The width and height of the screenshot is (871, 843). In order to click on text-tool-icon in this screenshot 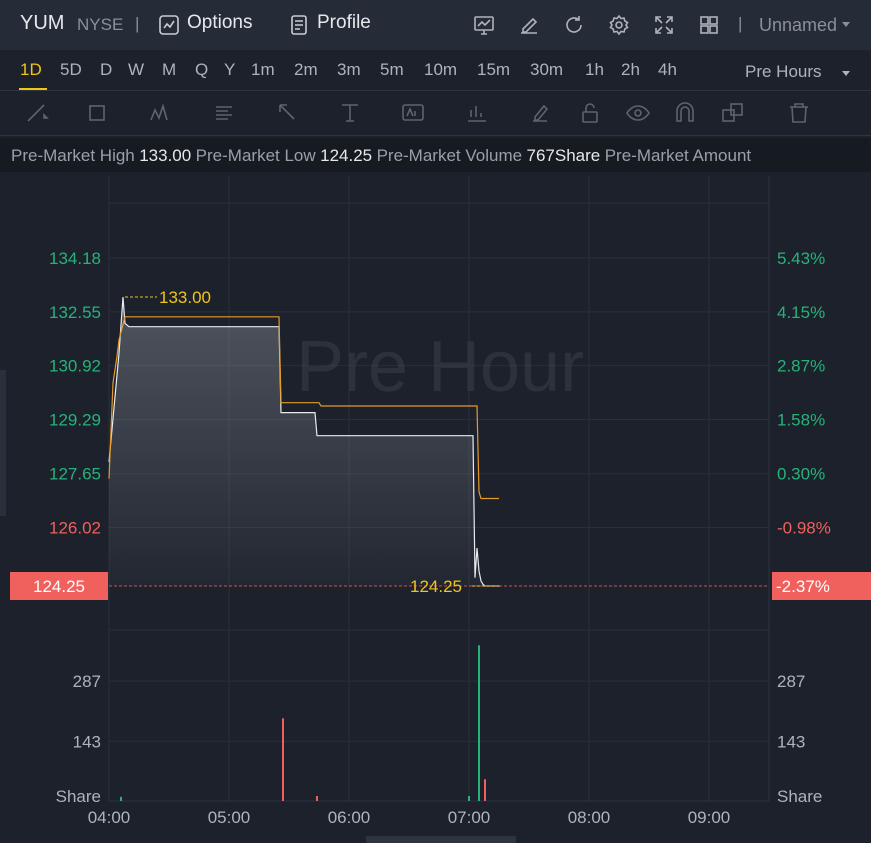, I will do `click(351, 113)`.